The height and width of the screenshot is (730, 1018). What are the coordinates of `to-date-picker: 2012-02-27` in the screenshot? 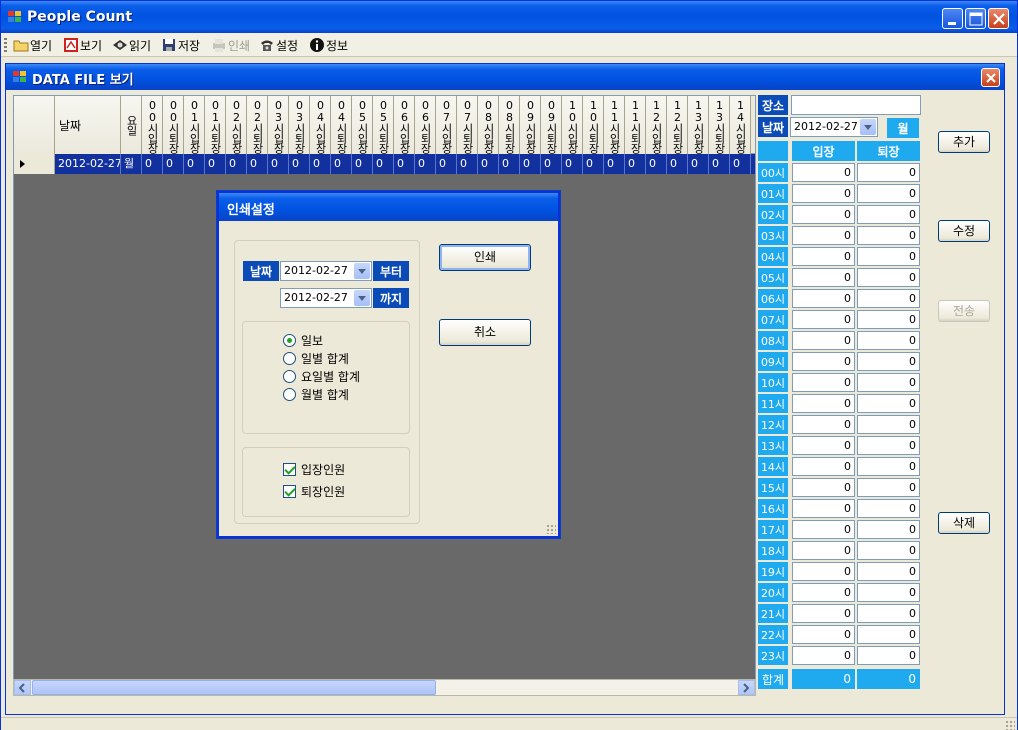 It's located at (326, 298).